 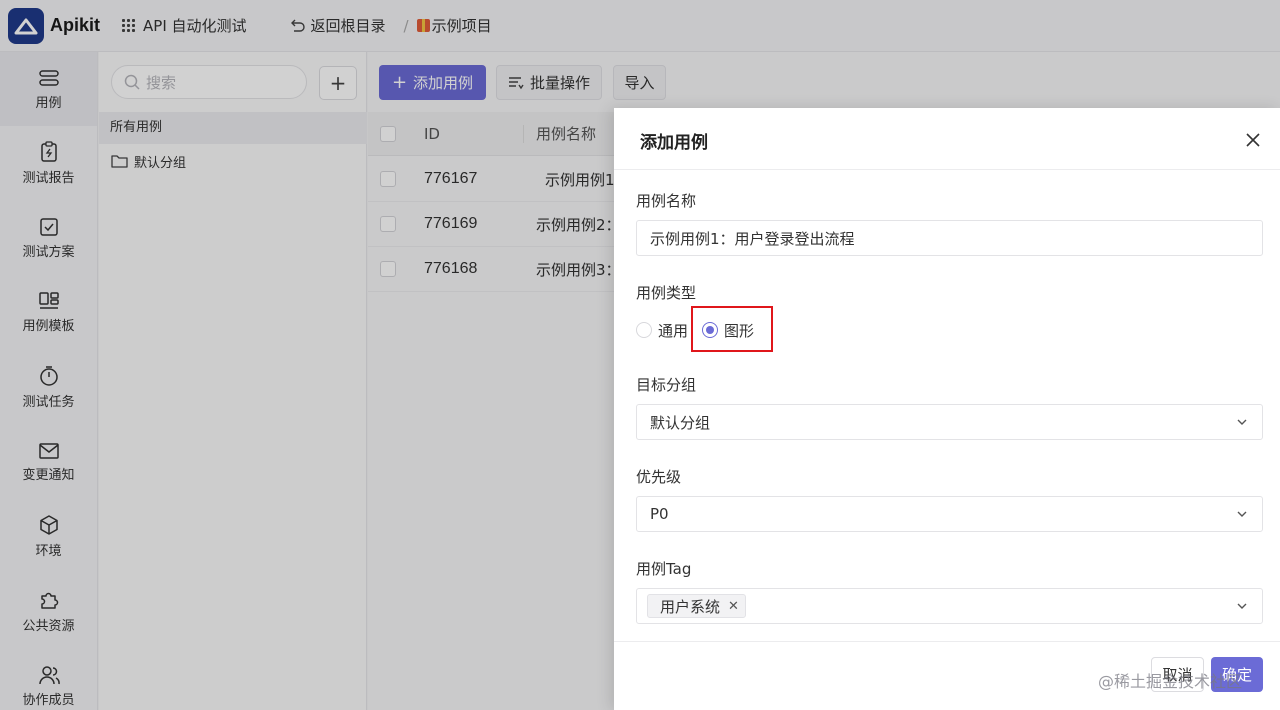 What do you see at coordinates (949, 422) in the screenshot?
I see `target-group-select: 默认分组` at bounding box center [949, 422].